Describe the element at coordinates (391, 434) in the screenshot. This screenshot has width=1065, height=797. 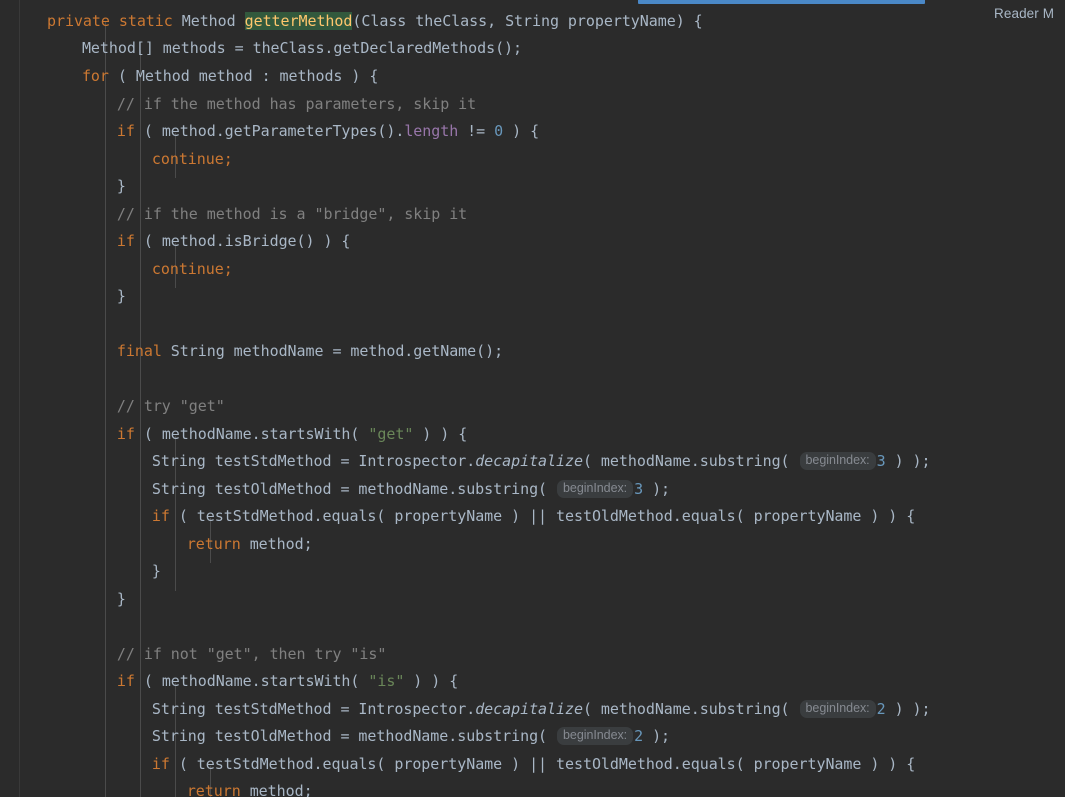
I see `code-token-string: "get"` at that location.